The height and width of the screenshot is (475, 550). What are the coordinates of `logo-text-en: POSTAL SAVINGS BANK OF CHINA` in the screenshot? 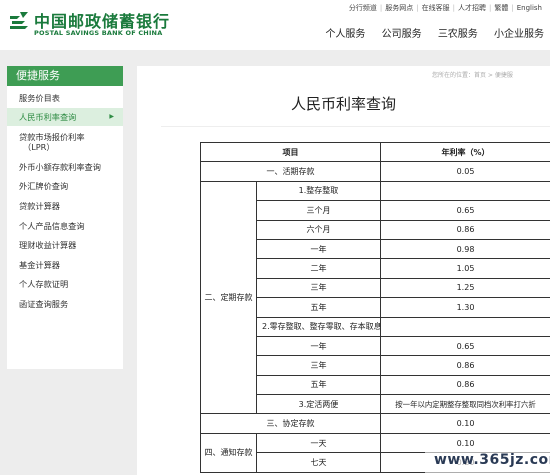 It's located at (98, 33).